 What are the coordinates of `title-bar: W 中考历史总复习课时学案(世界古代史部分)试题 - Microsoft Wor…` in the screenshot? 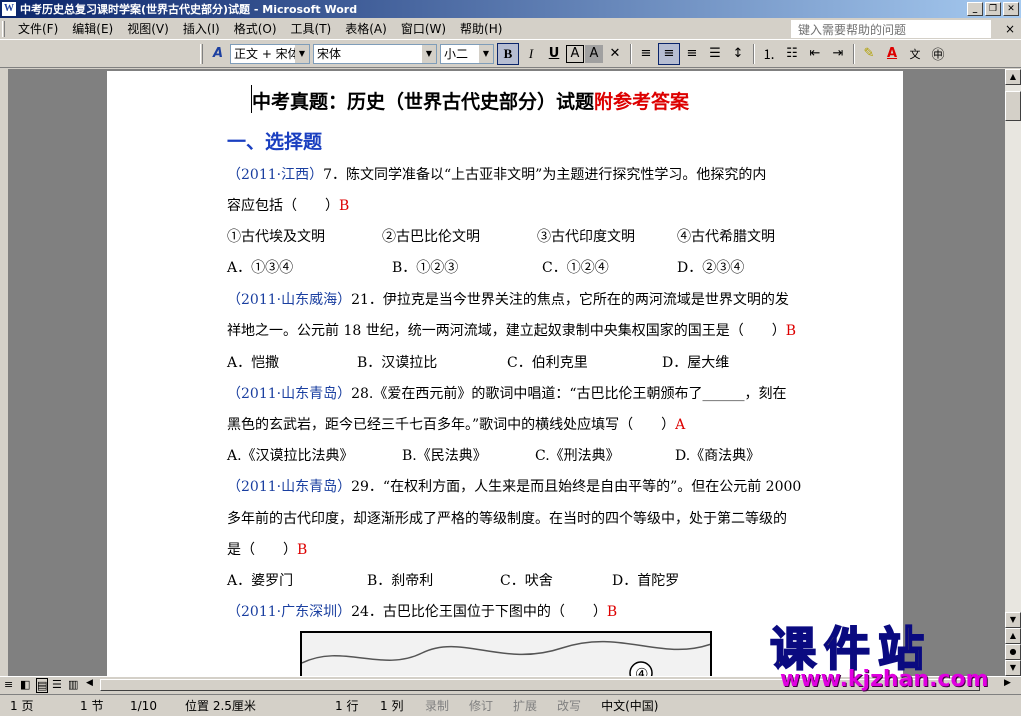 It's located at (510, 9).